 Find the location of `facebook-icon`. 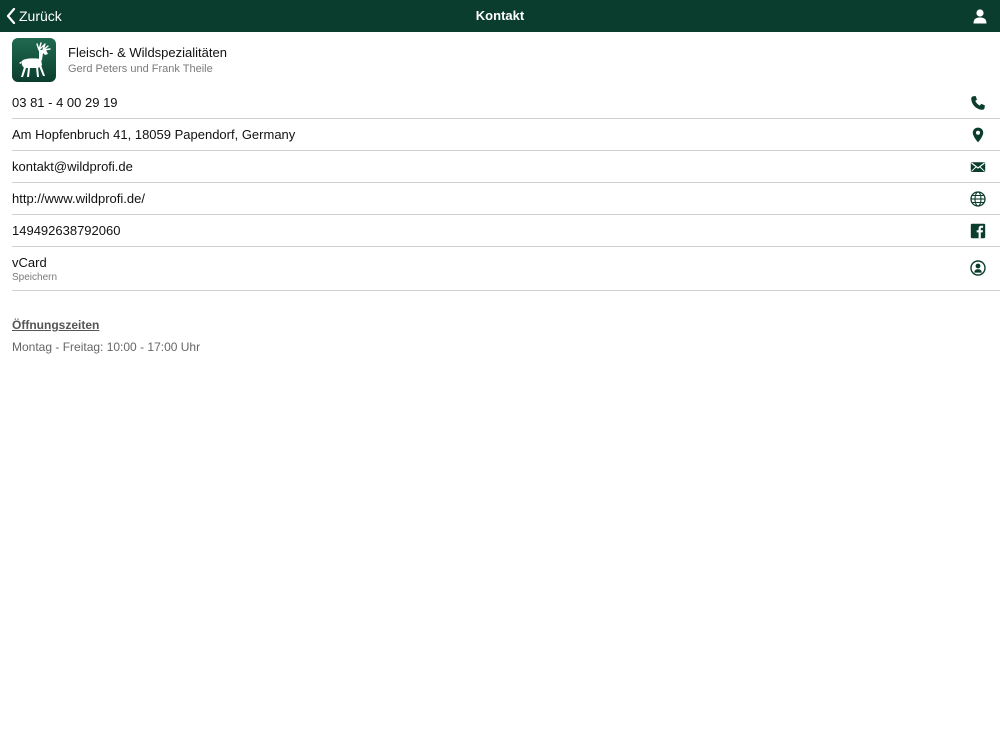

facebook-icon is located at coordinates (978, 231).